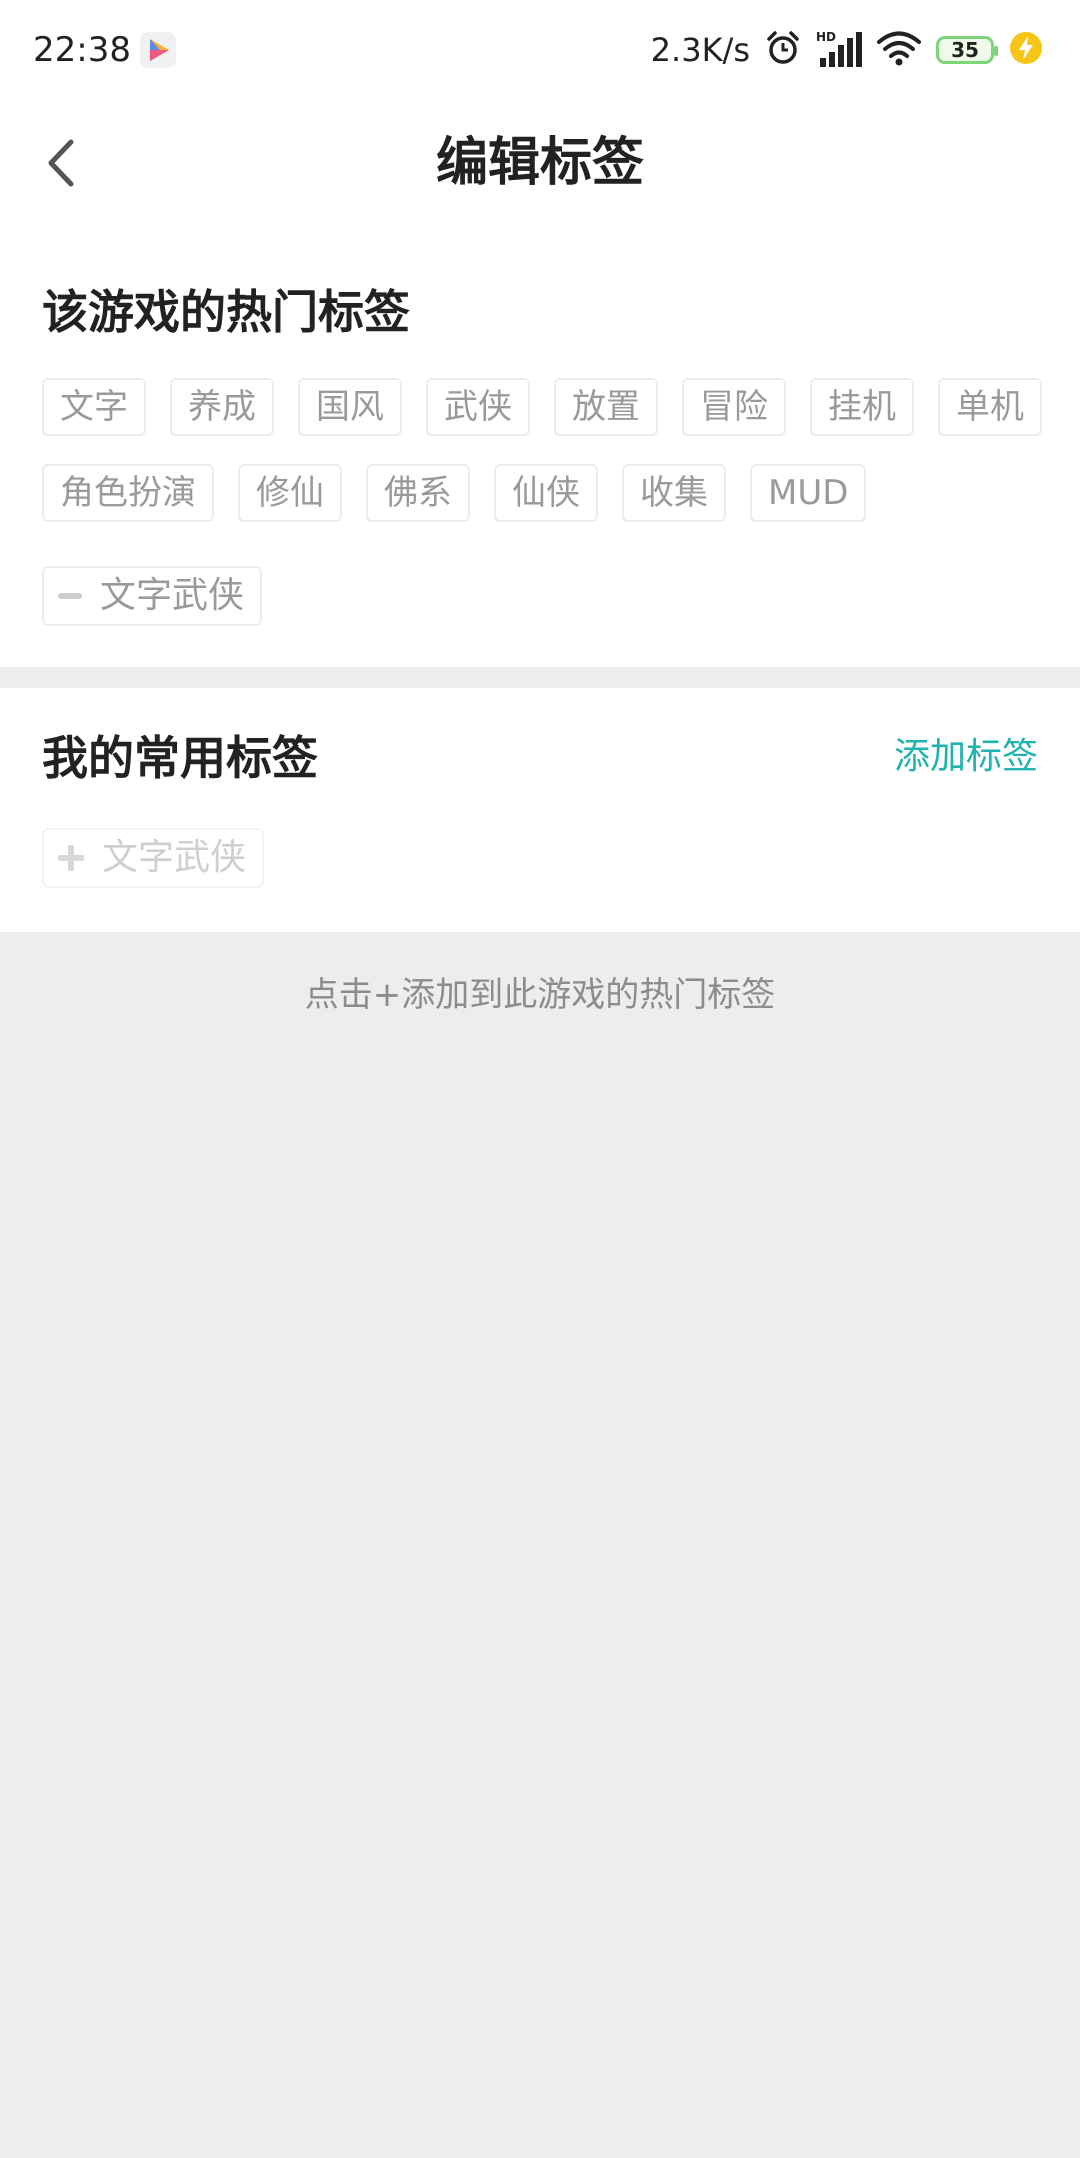 The image size is (1080, 2158). Describe the element at coordinates (82, 50) in the screenshot. I see `status-time: 22:38` at that location.